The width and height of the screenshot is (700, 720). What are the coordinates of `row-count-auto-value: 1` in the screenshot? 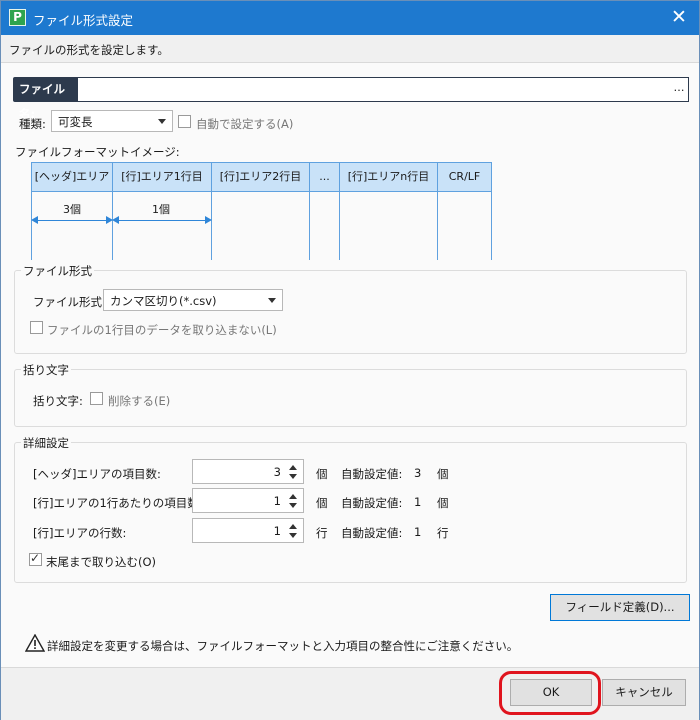 It's located at (418, 532).